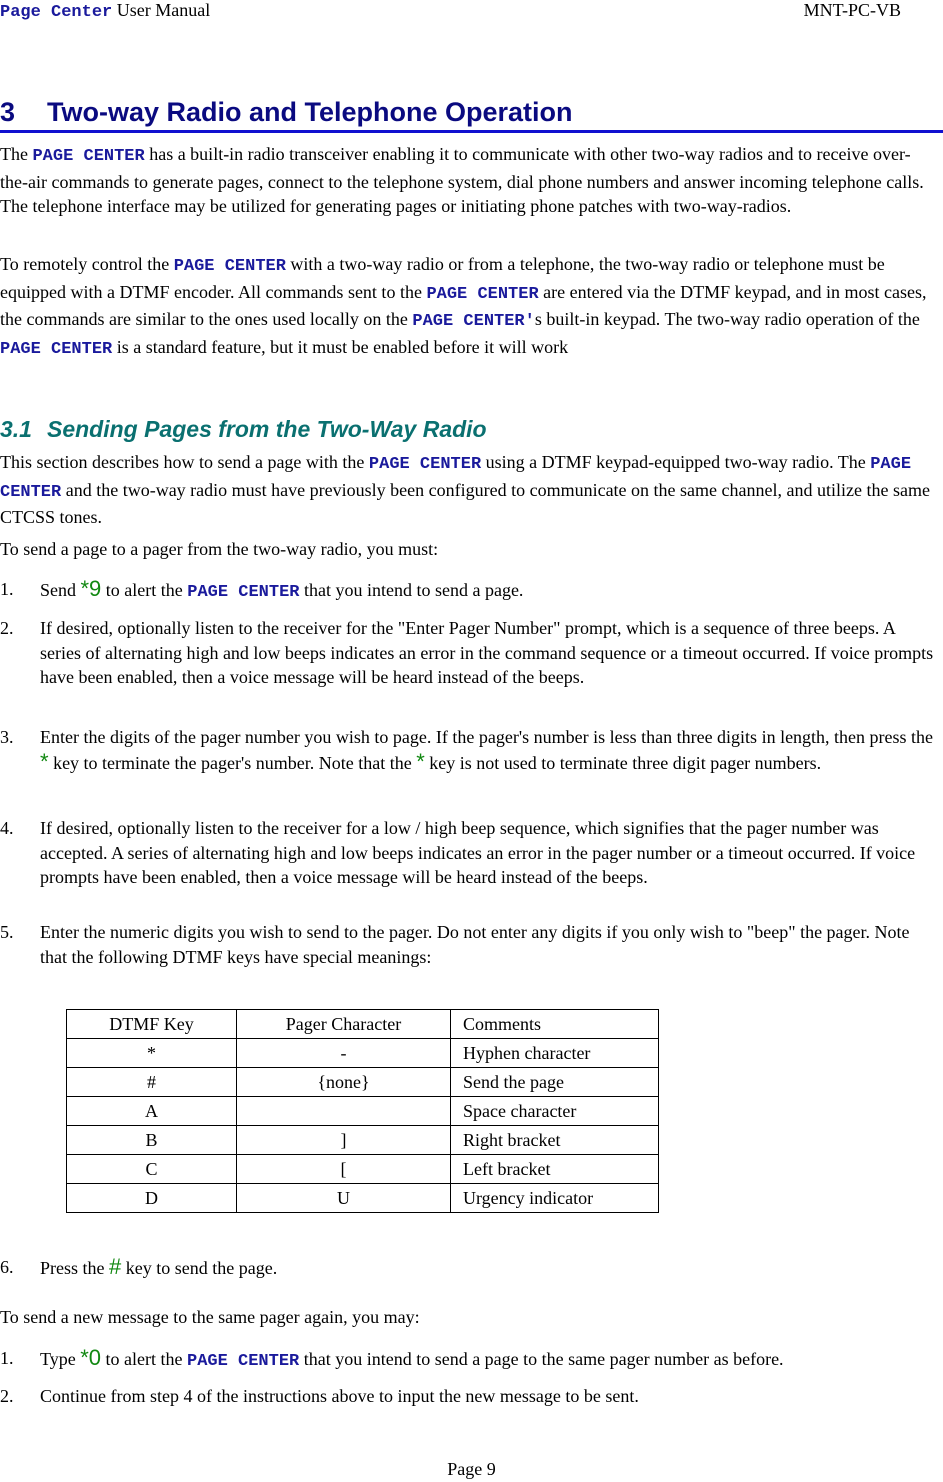 This screenshot has height=1482, width=943. Describe the element at coordinates (852, 10) in the screenshot. I see `header-doc-id: MNT-PC-VB` at that location.